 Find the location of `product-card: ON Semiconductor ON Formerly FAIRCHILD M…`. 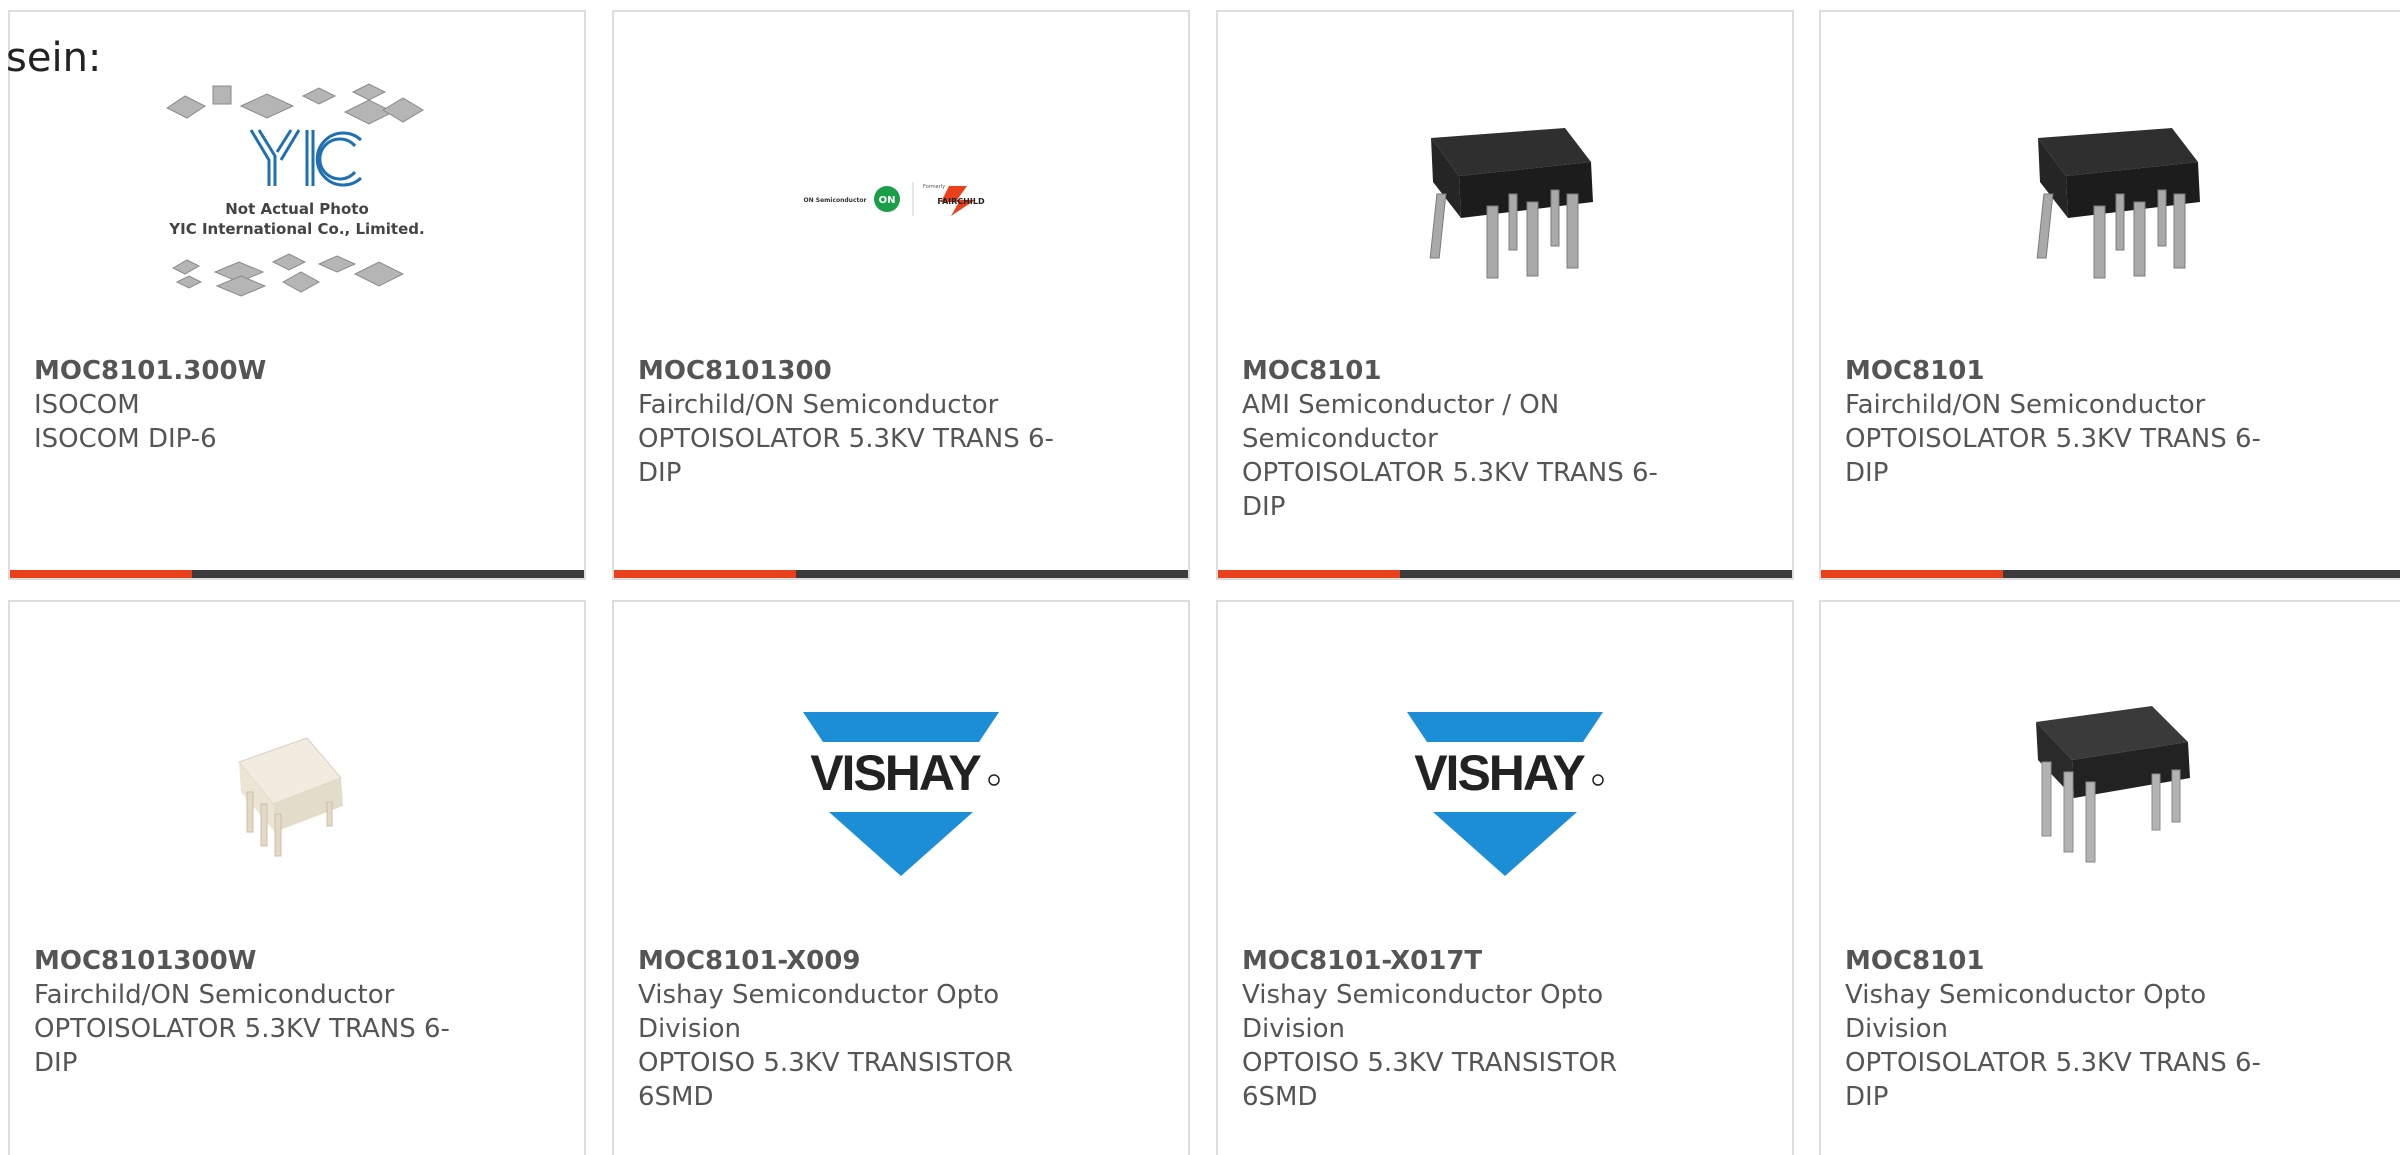

product-card: ON Semiconductor ON Formerly FAIRCHILD M… is located at coordinates (901, 295).